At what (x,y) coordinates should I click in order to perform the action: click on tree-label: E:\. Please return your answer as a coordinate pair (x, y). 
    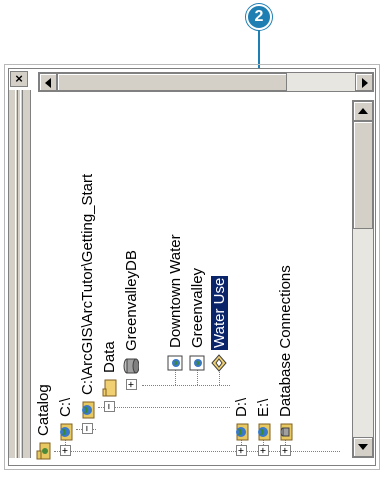
    Looking at the image, I should click on (263, 407).